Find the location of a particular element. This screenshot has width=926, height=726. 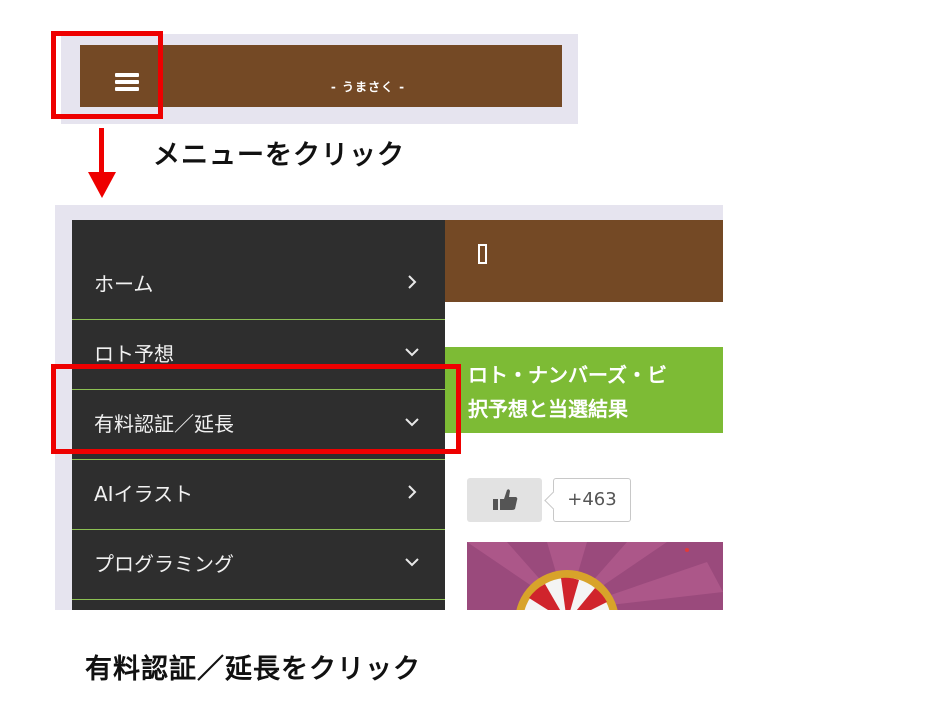

roulette-thumbnail-image is located at coordinates (595, 576).